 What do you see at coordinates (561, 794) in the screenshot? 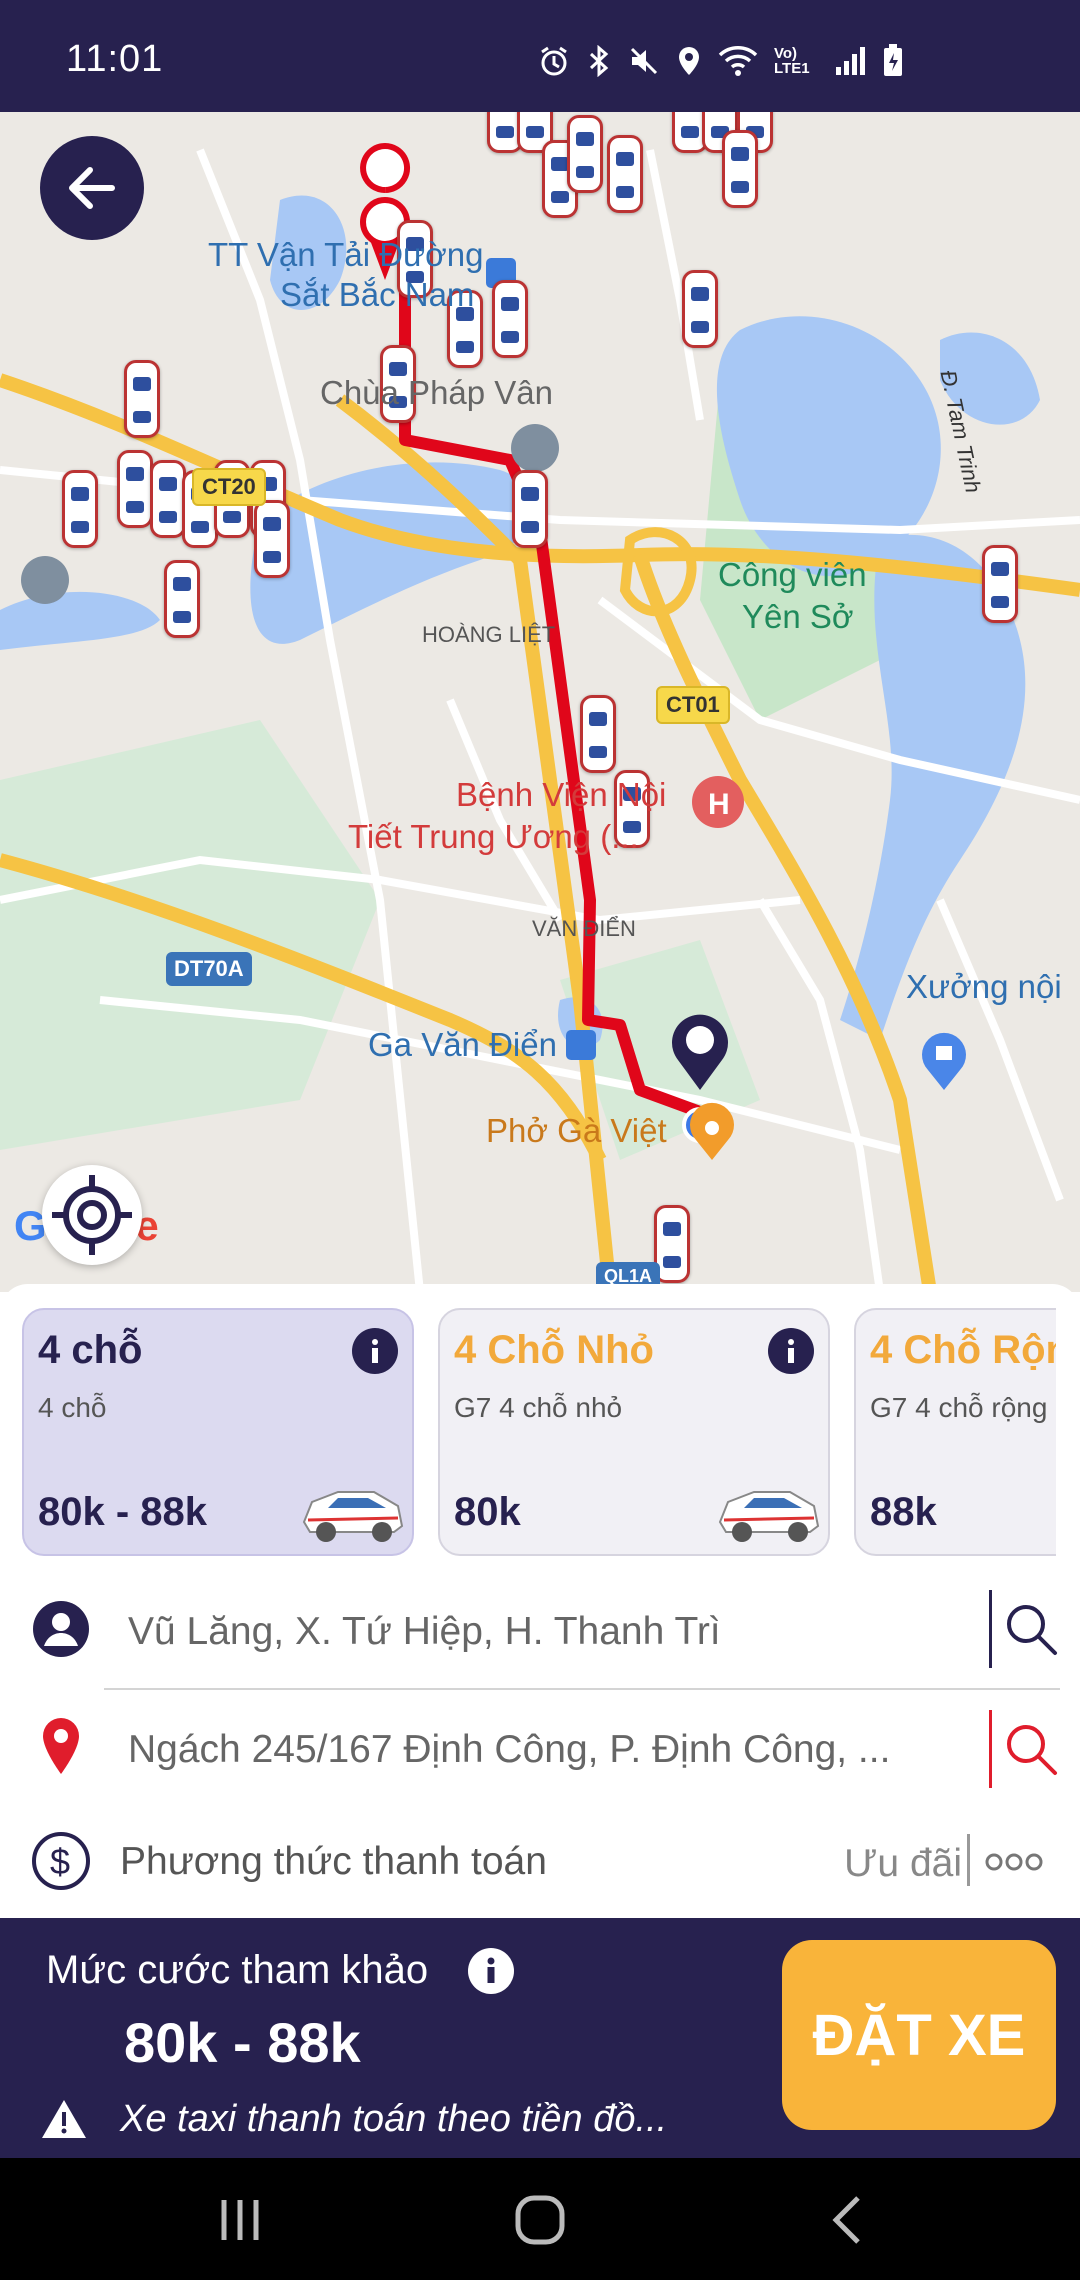
I see `map-label-benh-vien-1: Bệnh Viện Nội` at bounding box center [561, 794].